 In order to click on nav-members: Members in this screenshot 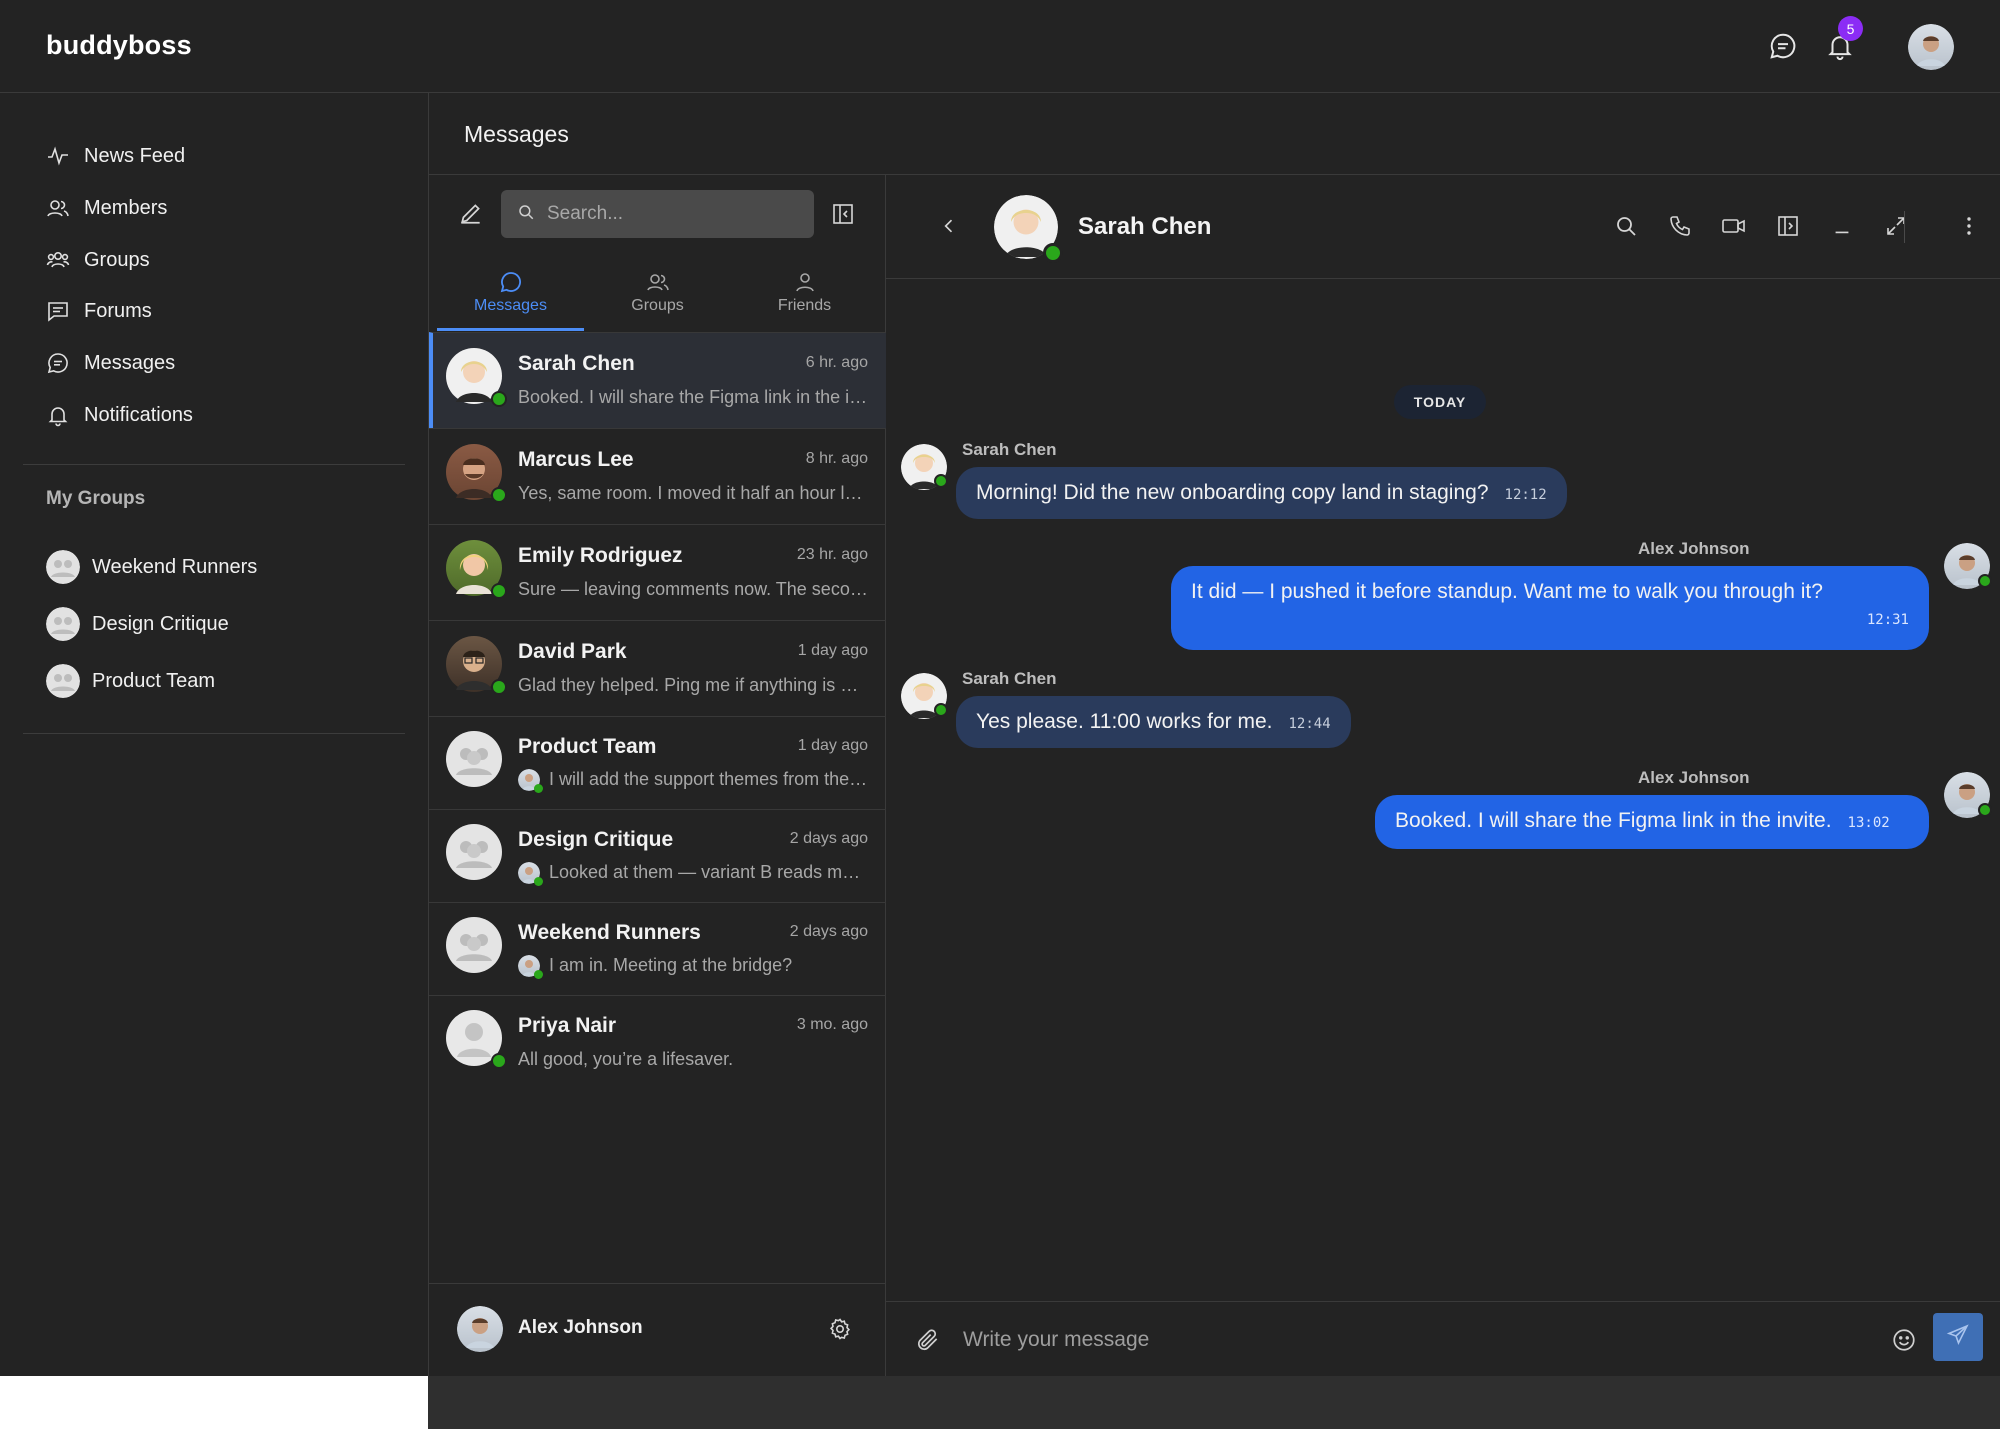, I will do `click(106, 208)`.